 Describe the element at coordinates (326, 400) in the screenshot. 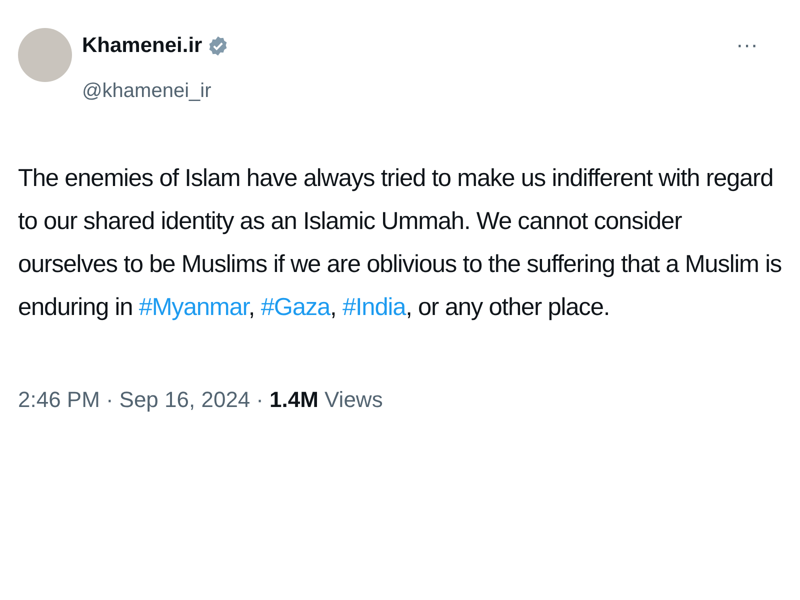

I see `view-count: 1.4M Views` at that location.